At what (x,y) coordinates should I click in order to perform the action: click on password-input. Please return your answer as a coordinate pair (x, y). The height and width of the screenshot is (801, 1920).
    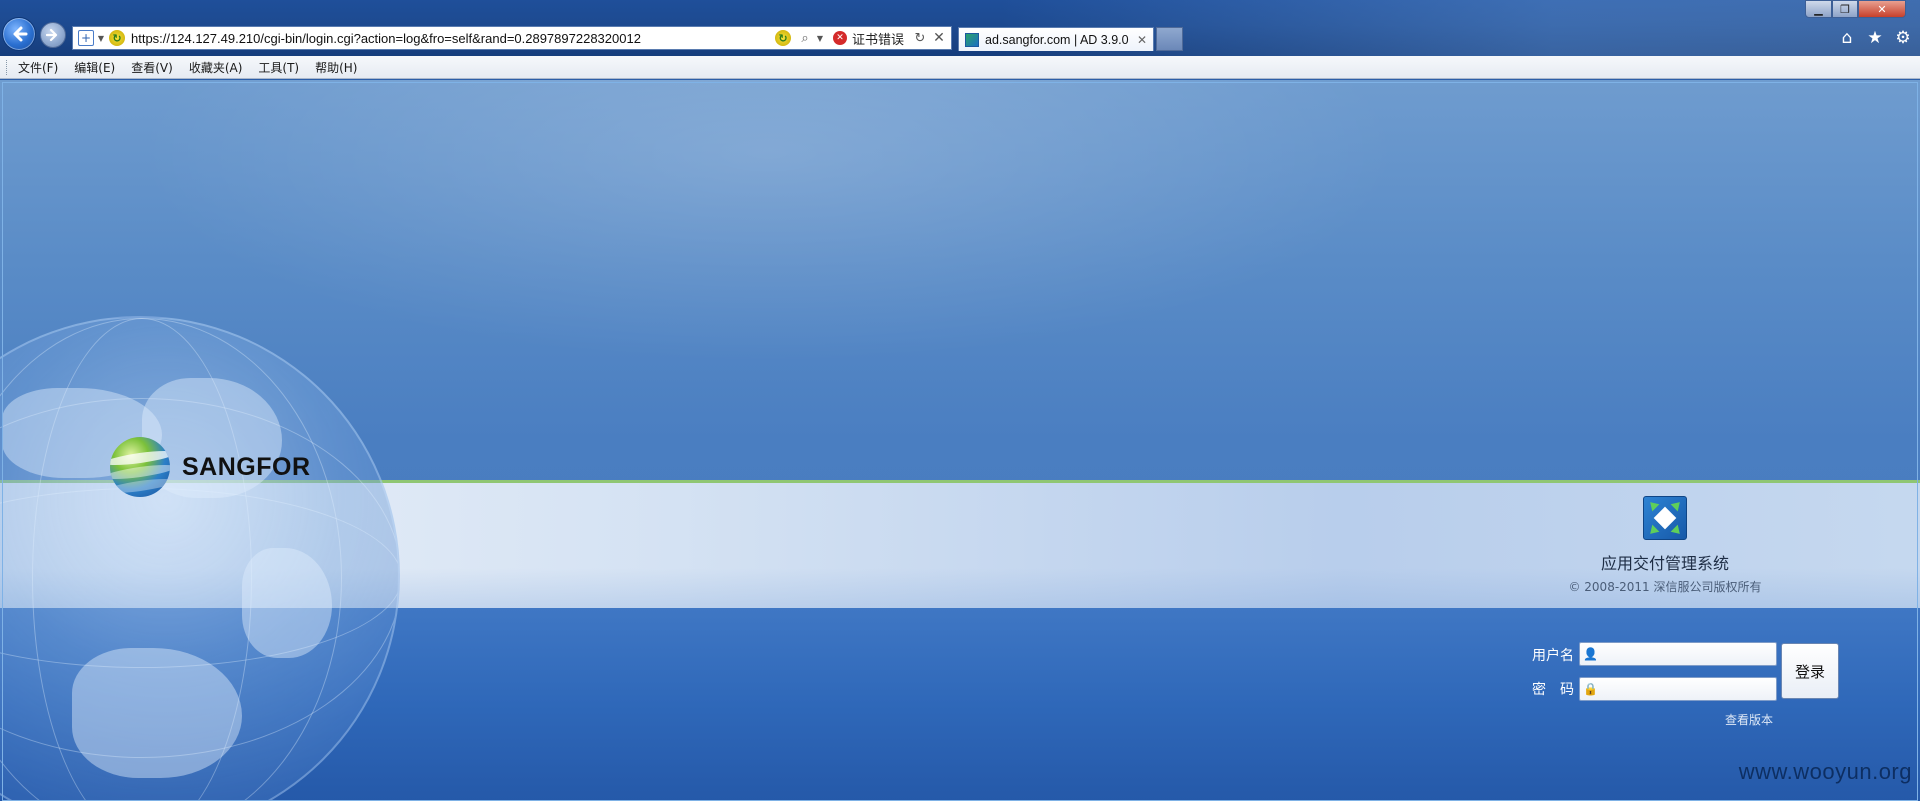
    Looking at the image, I should click on (1678, 689).